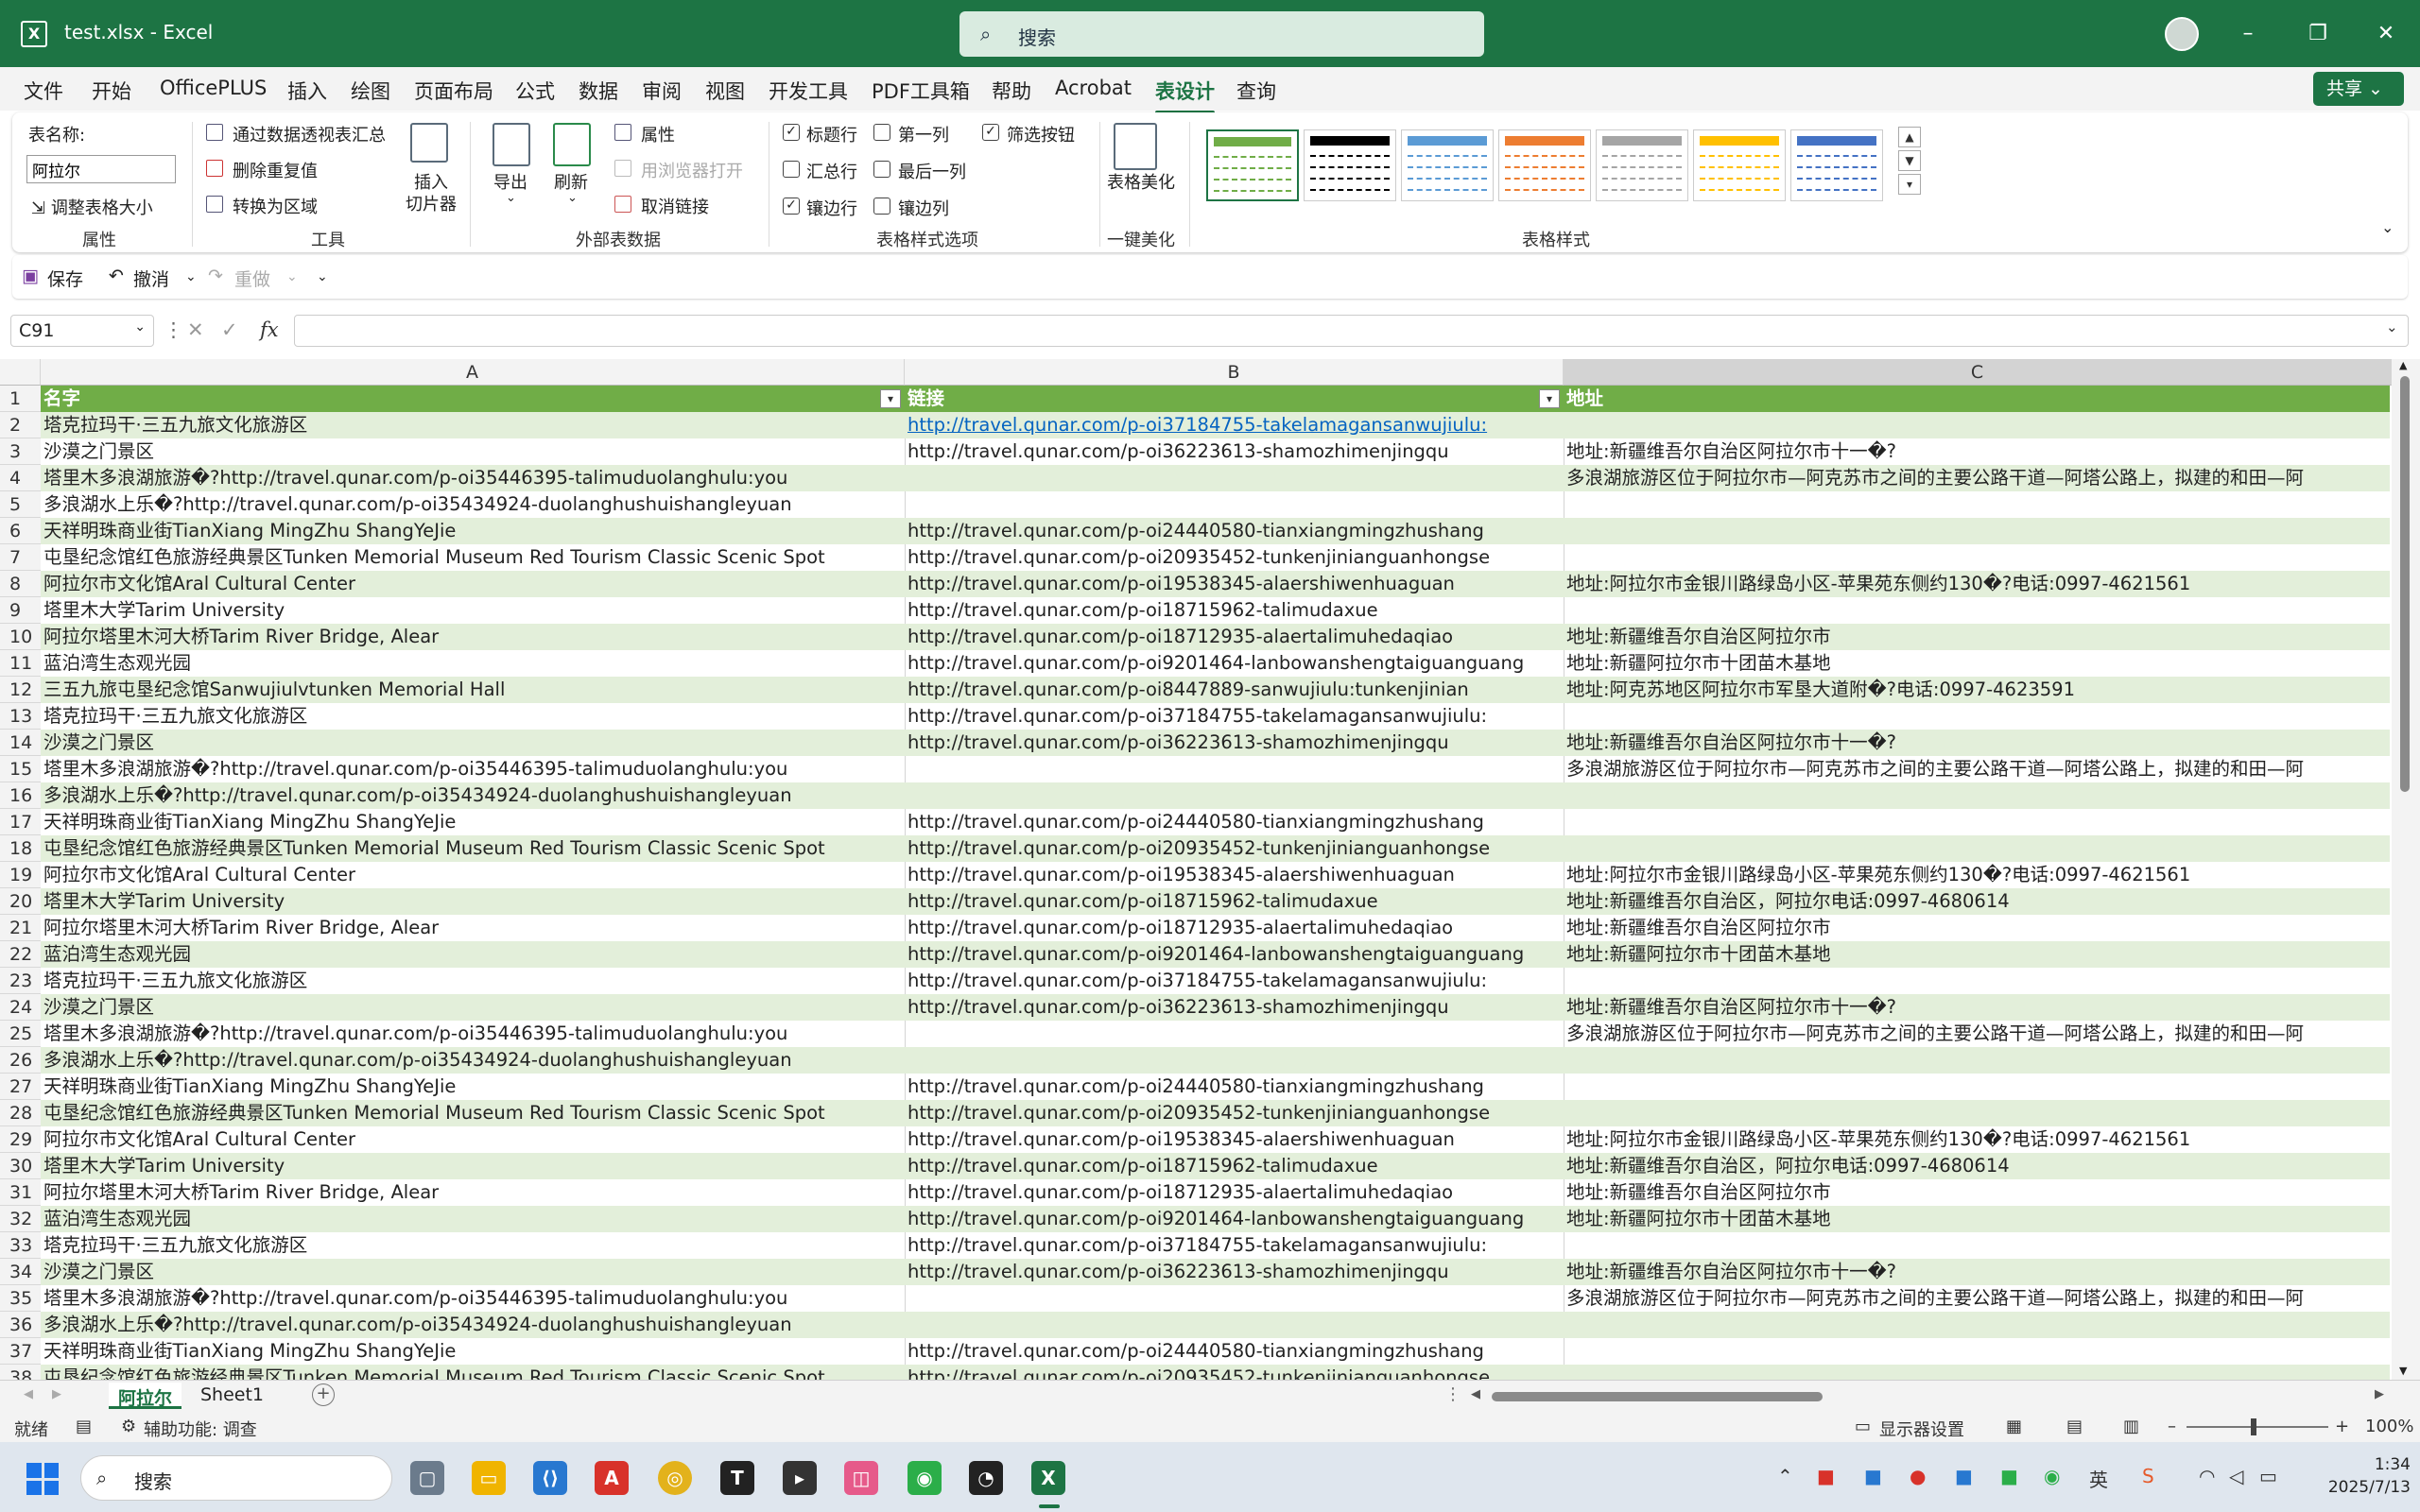 Image resolution: width=2420 pixels, height=1512 pixels. What do you see at coordinates (42, 1479) in the screenshot?
I see `windows-start-icon` at bounding box center [42, 1479].